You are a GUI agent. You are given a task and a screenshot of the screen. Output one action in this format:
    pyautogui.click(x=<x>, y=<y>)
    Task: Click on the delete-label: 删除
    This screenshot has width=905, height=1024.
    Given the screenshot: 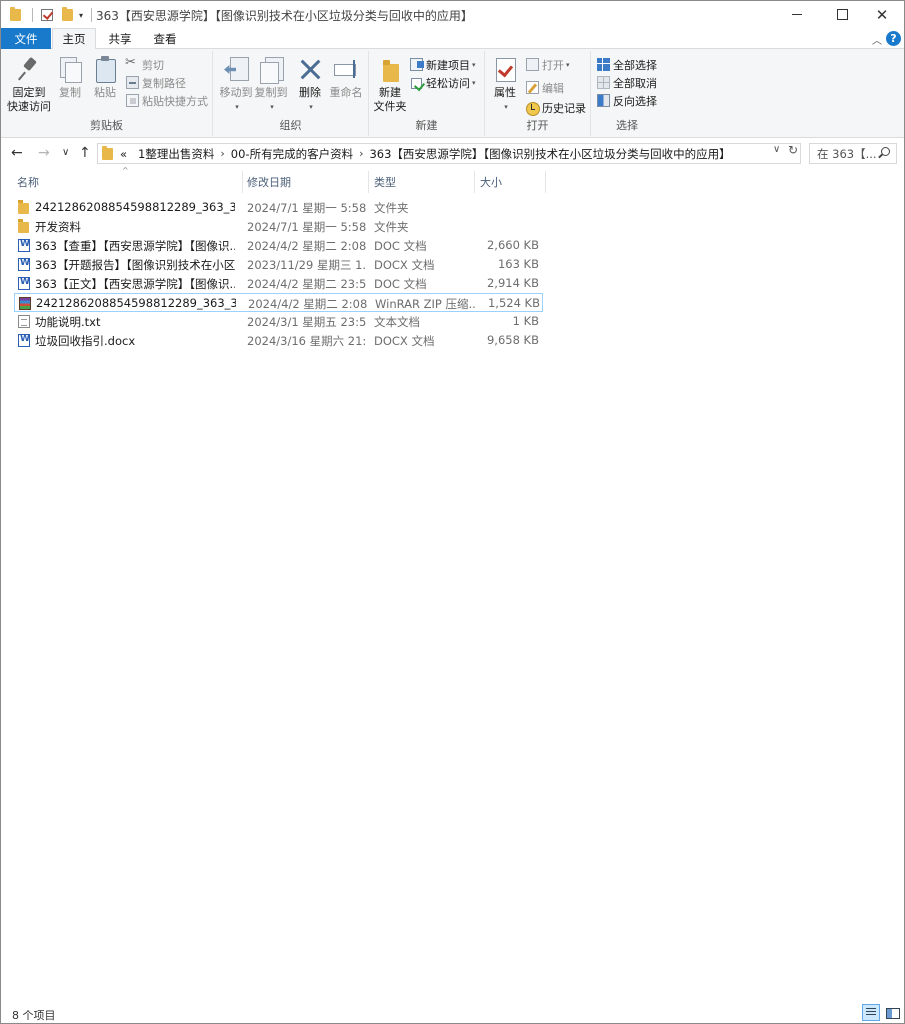 What is the action you would take?
    pyautogui.click(x=310, y=92)
    